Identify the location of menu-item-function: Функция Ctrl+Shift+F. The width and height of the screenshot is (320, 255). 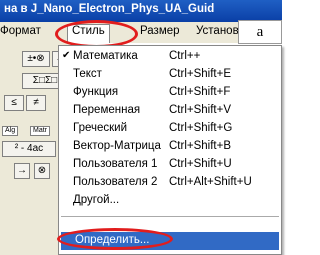
(170, 93).